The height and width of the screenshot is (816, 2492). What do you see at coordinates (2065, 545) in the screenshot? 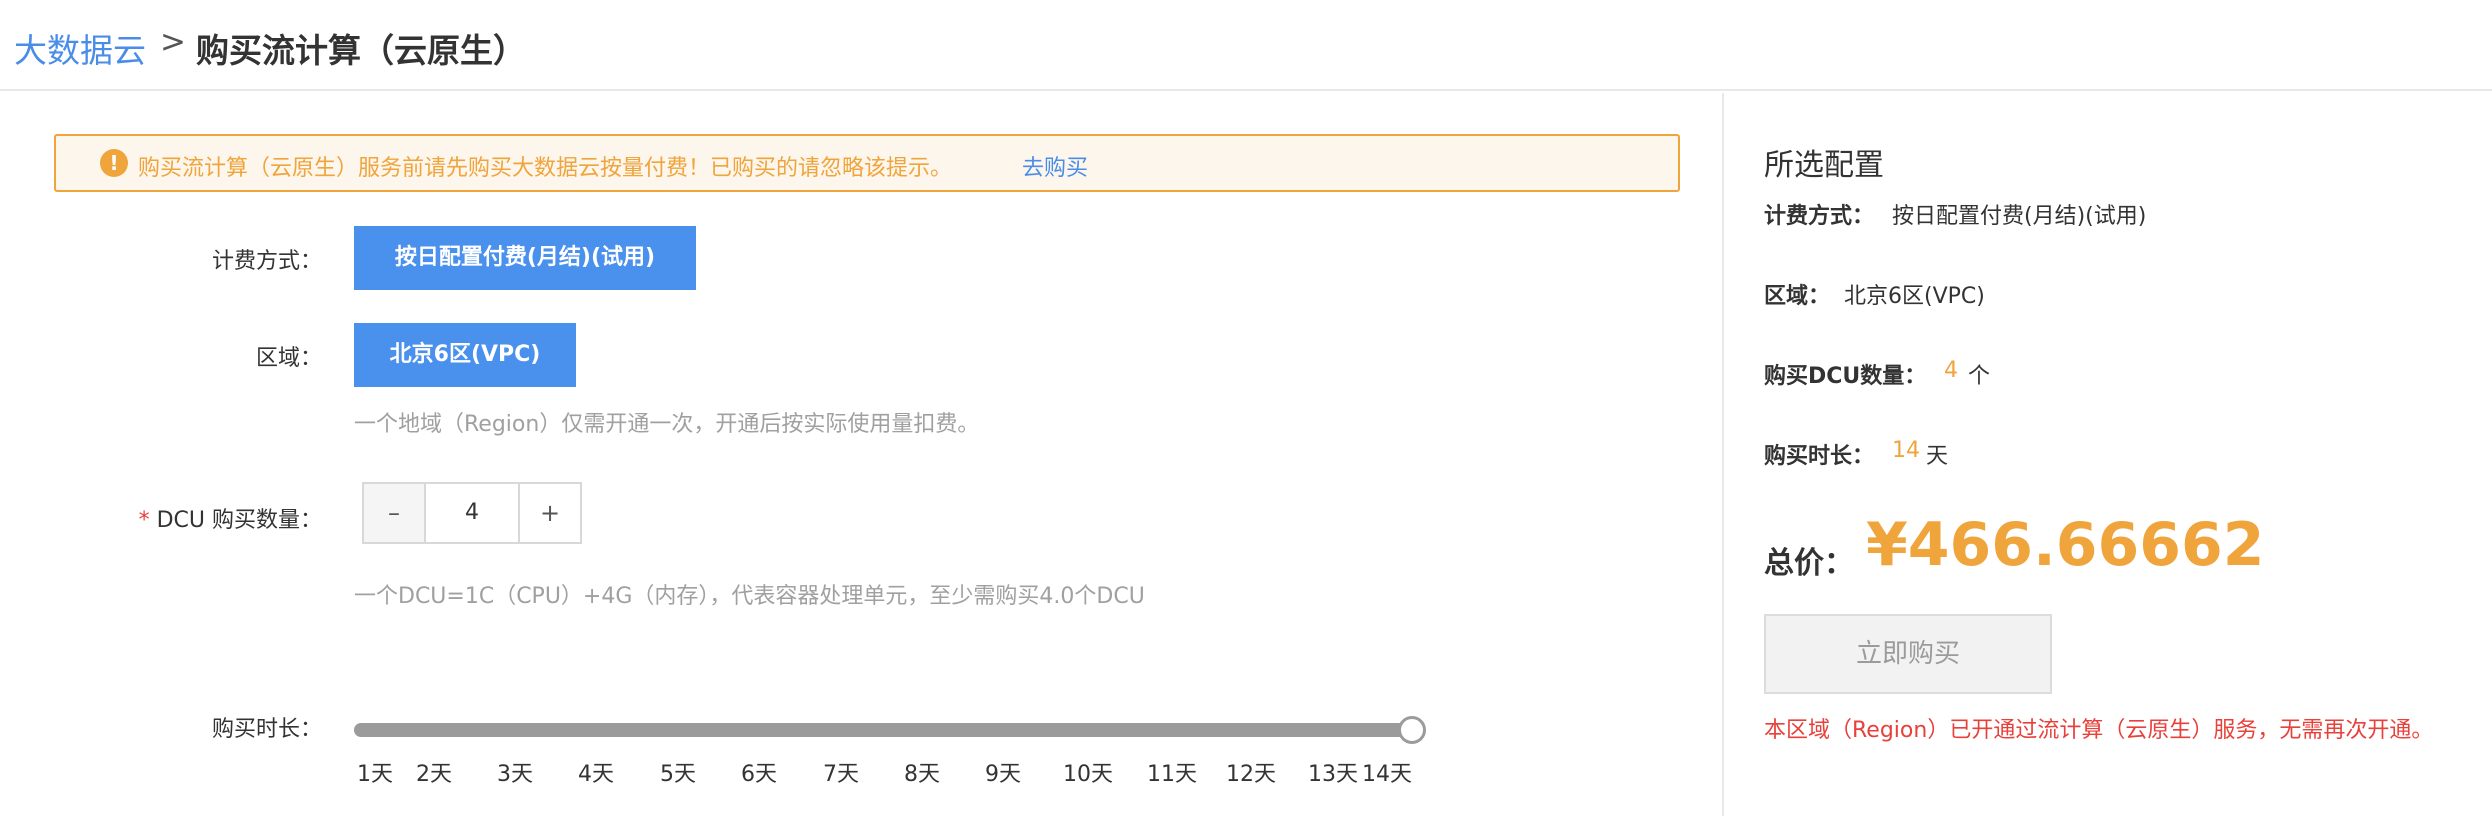
I see `total-price-value: ¥466.66662` at bounding box center [2065, 545].